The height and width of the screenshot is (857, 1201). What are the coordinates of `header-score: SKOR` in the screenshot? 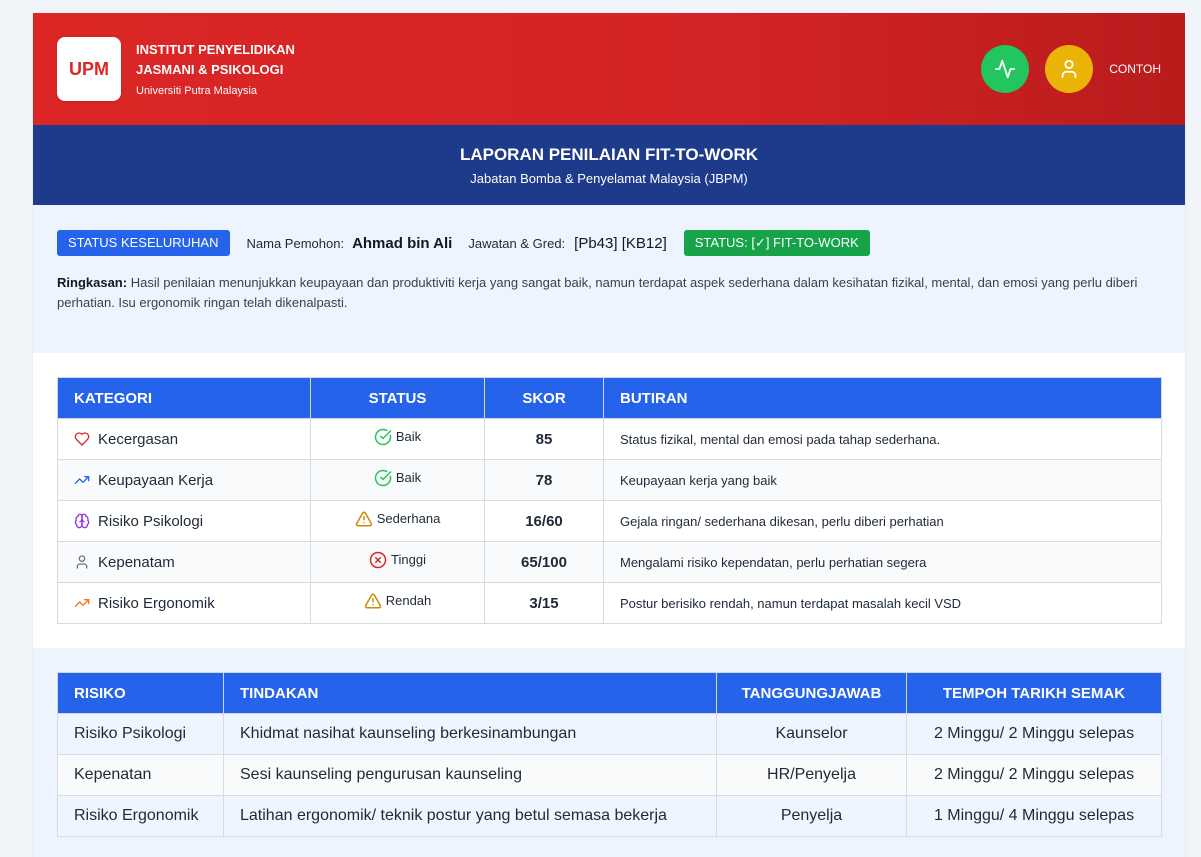 It's located at (544, 398).